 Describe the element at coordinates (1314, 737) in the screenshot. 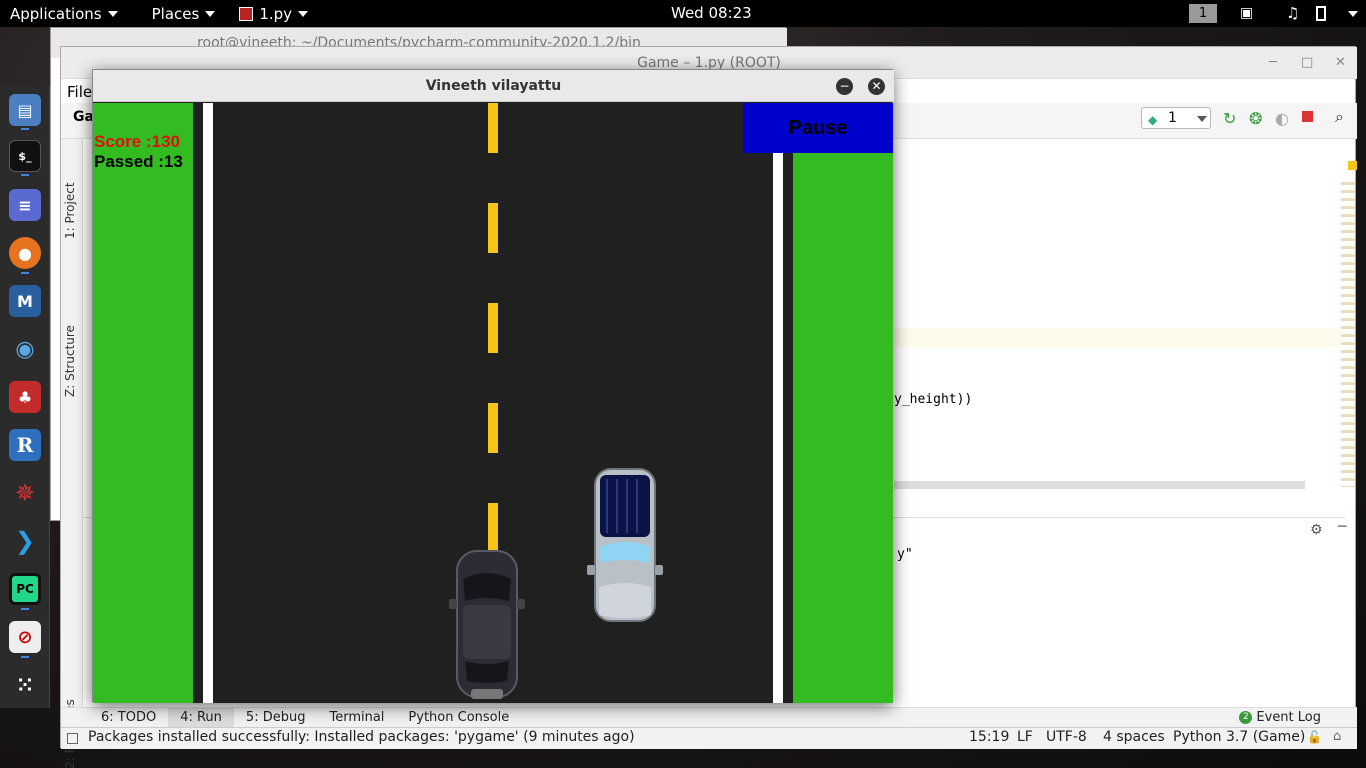

I see `lock-icon: 🔓` at that location.